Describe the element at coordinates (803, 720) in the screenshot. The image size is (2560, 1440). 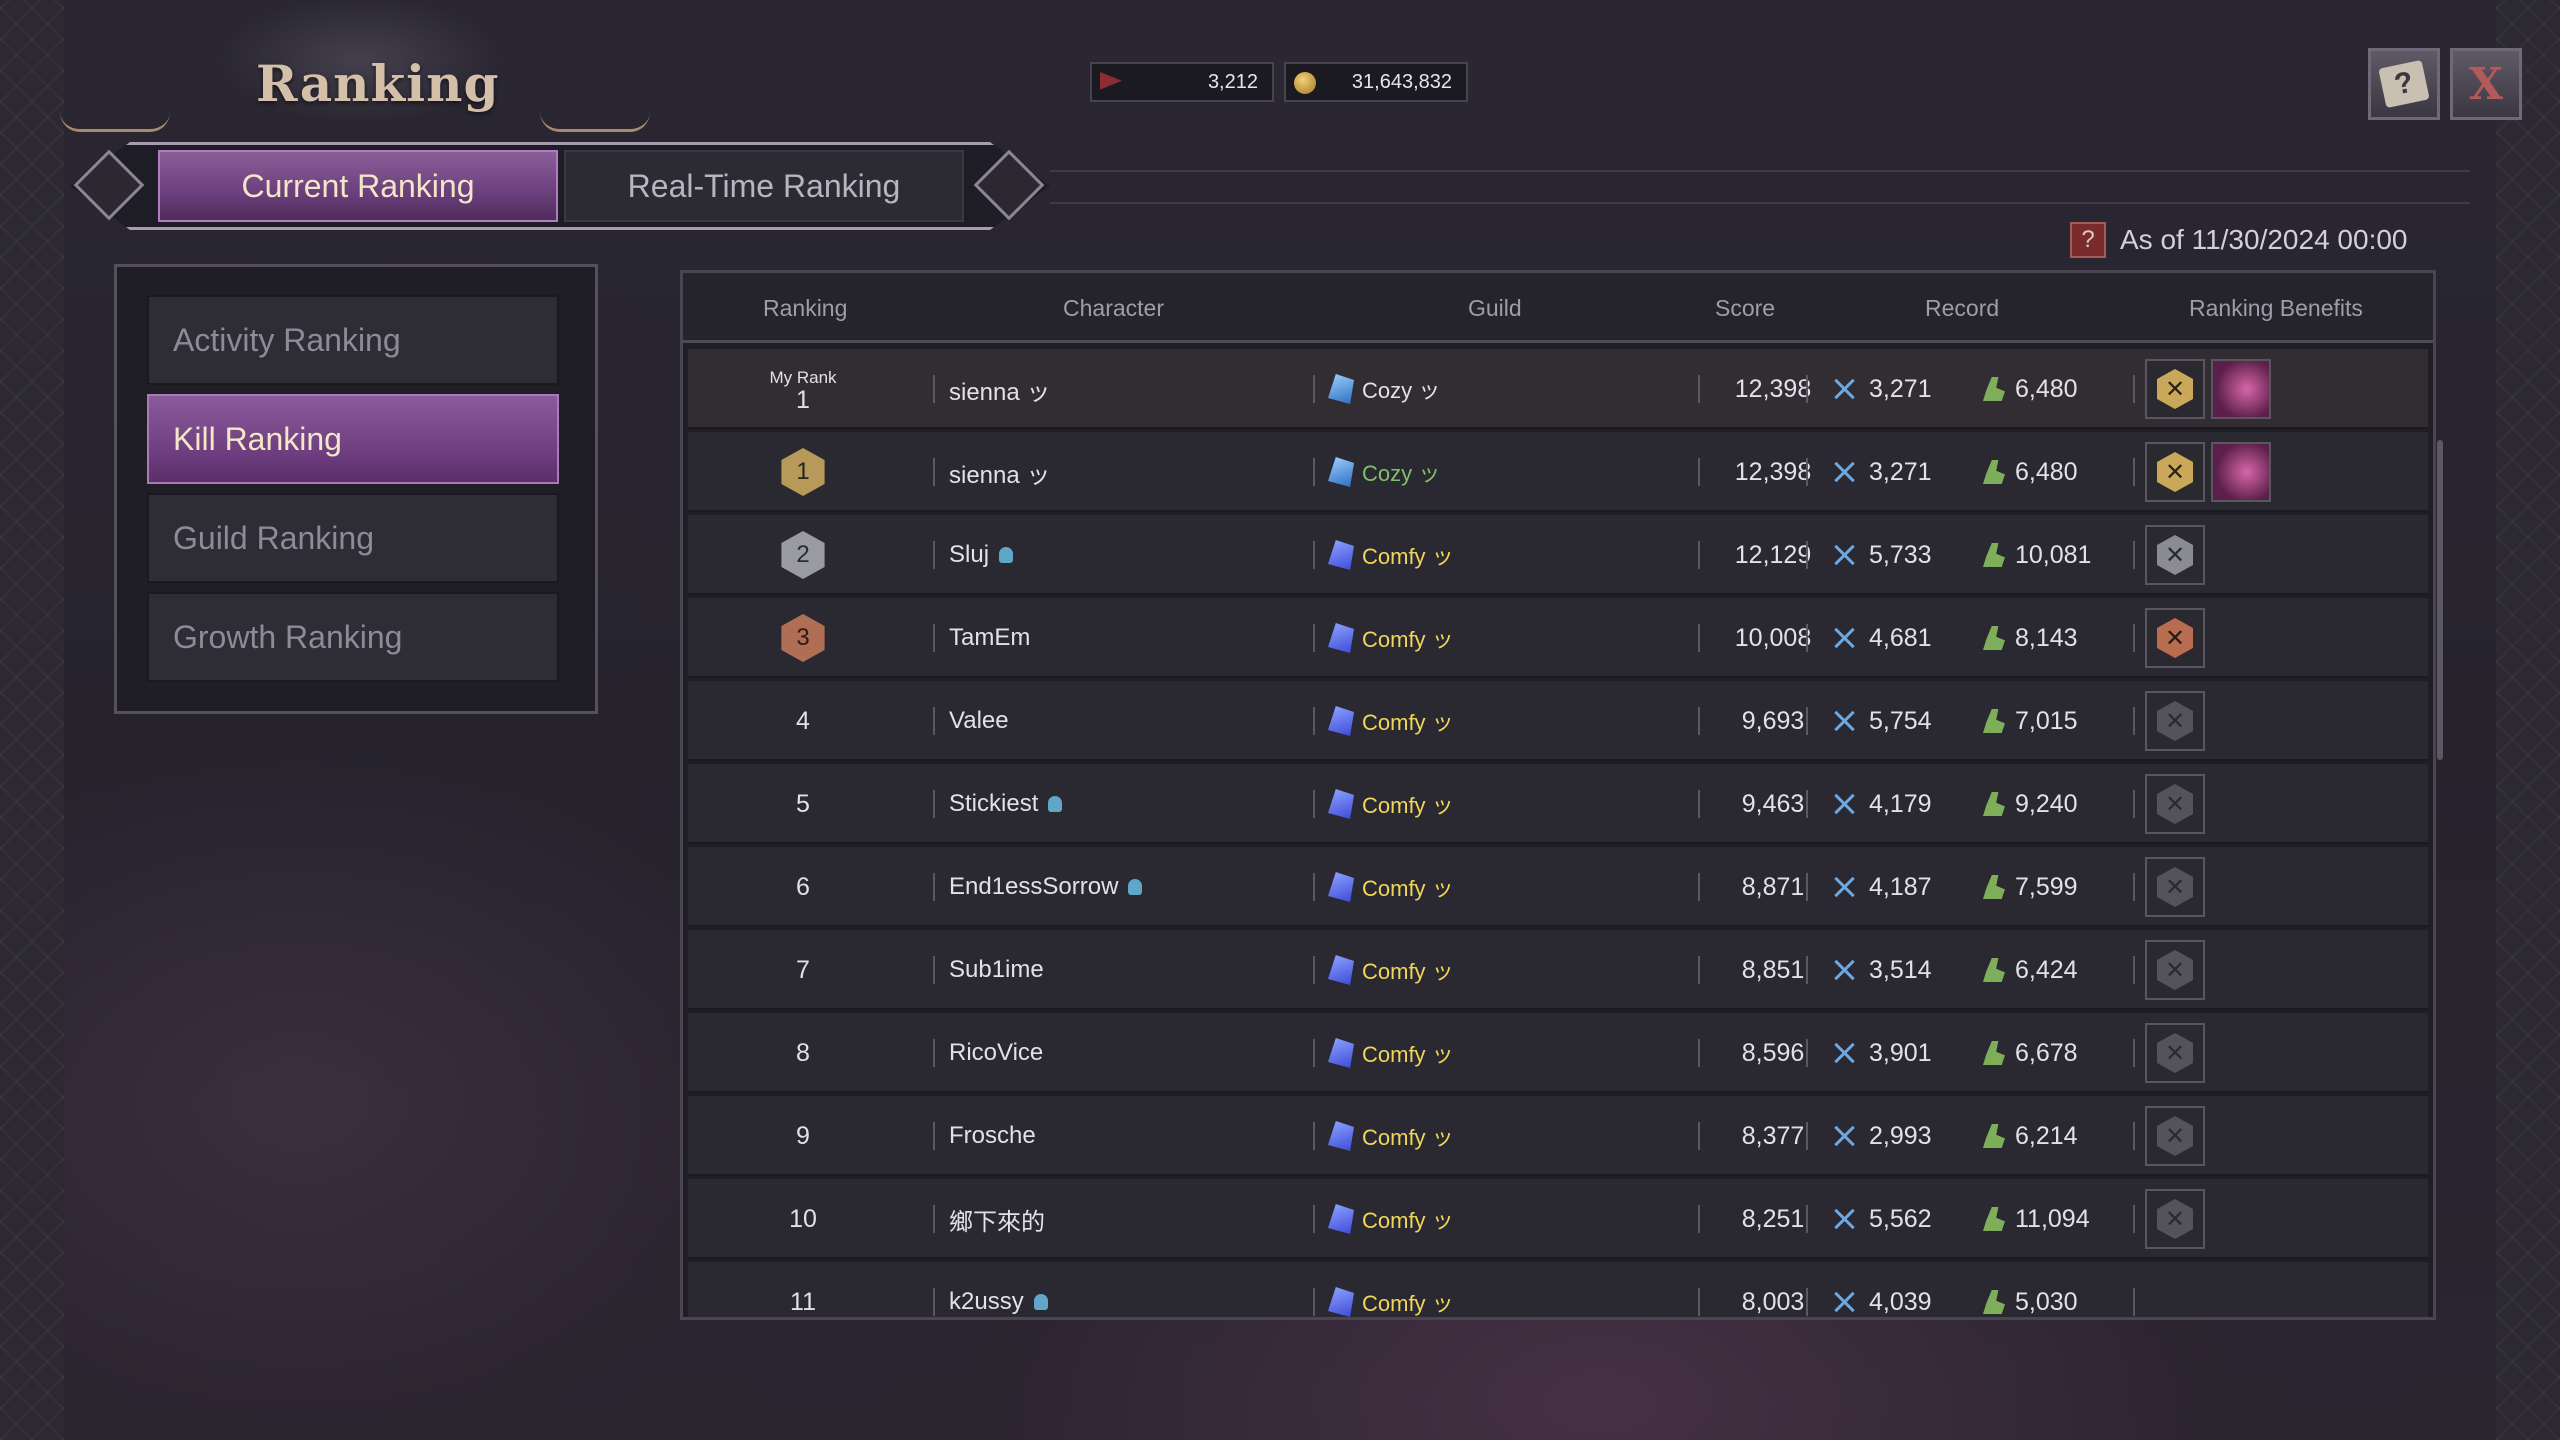
I see `rank-number: 4` at that location.